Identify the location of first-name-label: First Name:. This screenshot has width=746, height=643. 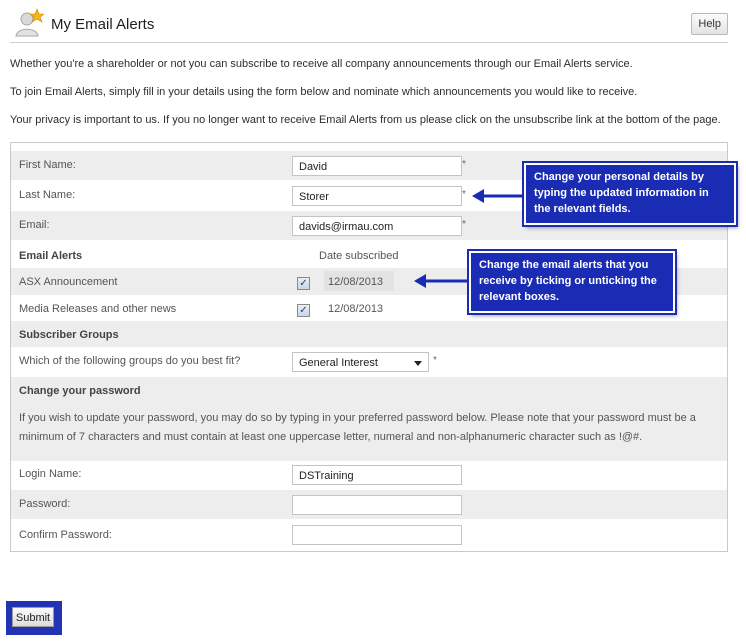
(47, 165).